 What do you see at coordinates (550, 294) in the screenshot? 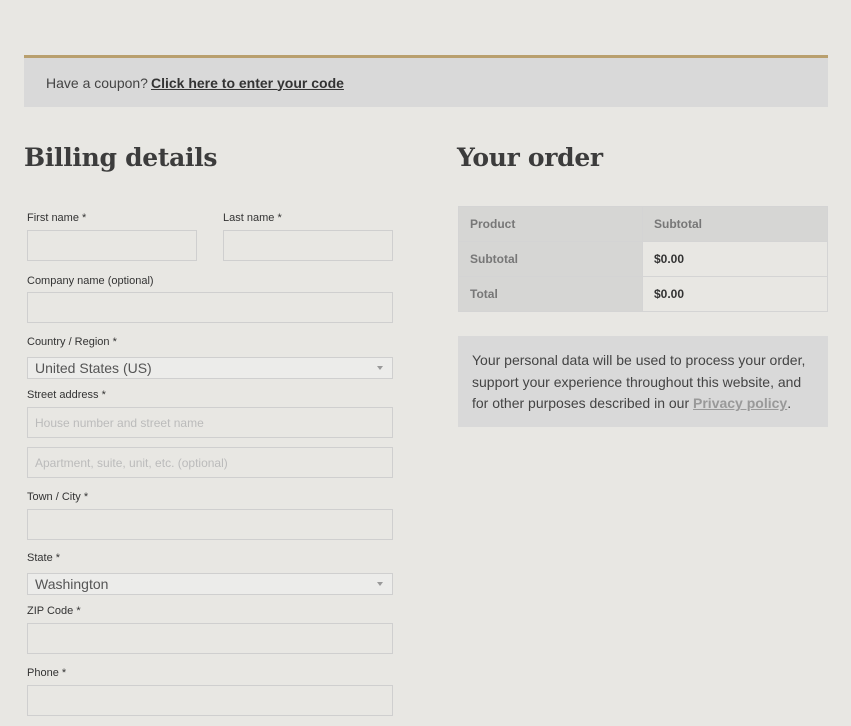
I see `total-row-label: Total` at bounding box center [550, 294].